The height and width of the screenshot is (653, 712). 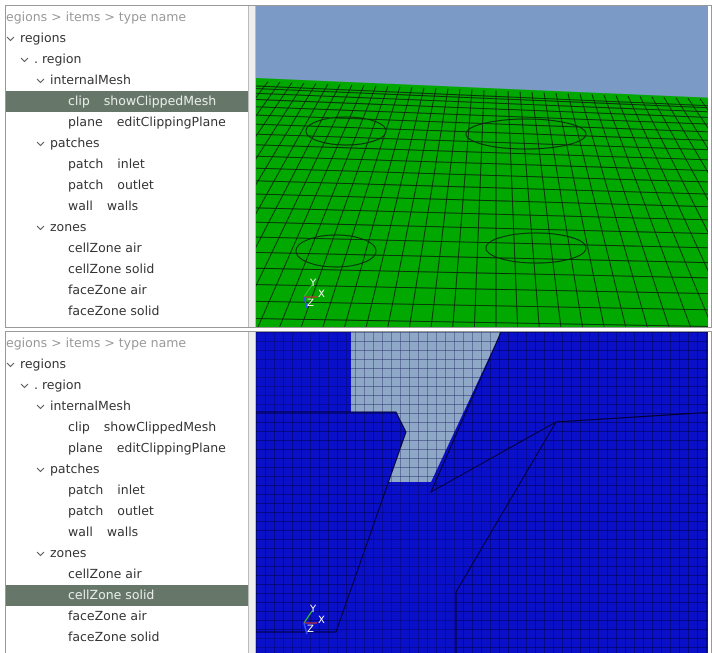 What do you see at coordinates (313, 284) in the screenshot?
I see `axis-label: Y` at bounding box center [313, 284].